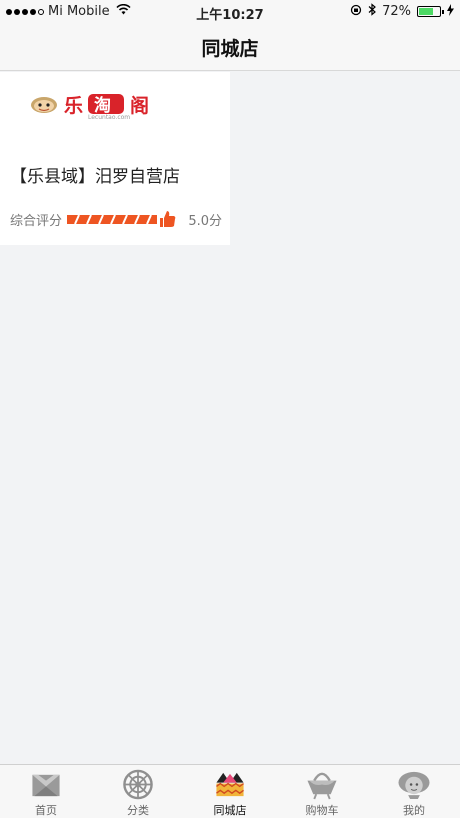 The width and height of the screenshot is (460, 818). I want to click on tab-bar: 首页 分类 同城店 购物车 我的, so click(230, 791).